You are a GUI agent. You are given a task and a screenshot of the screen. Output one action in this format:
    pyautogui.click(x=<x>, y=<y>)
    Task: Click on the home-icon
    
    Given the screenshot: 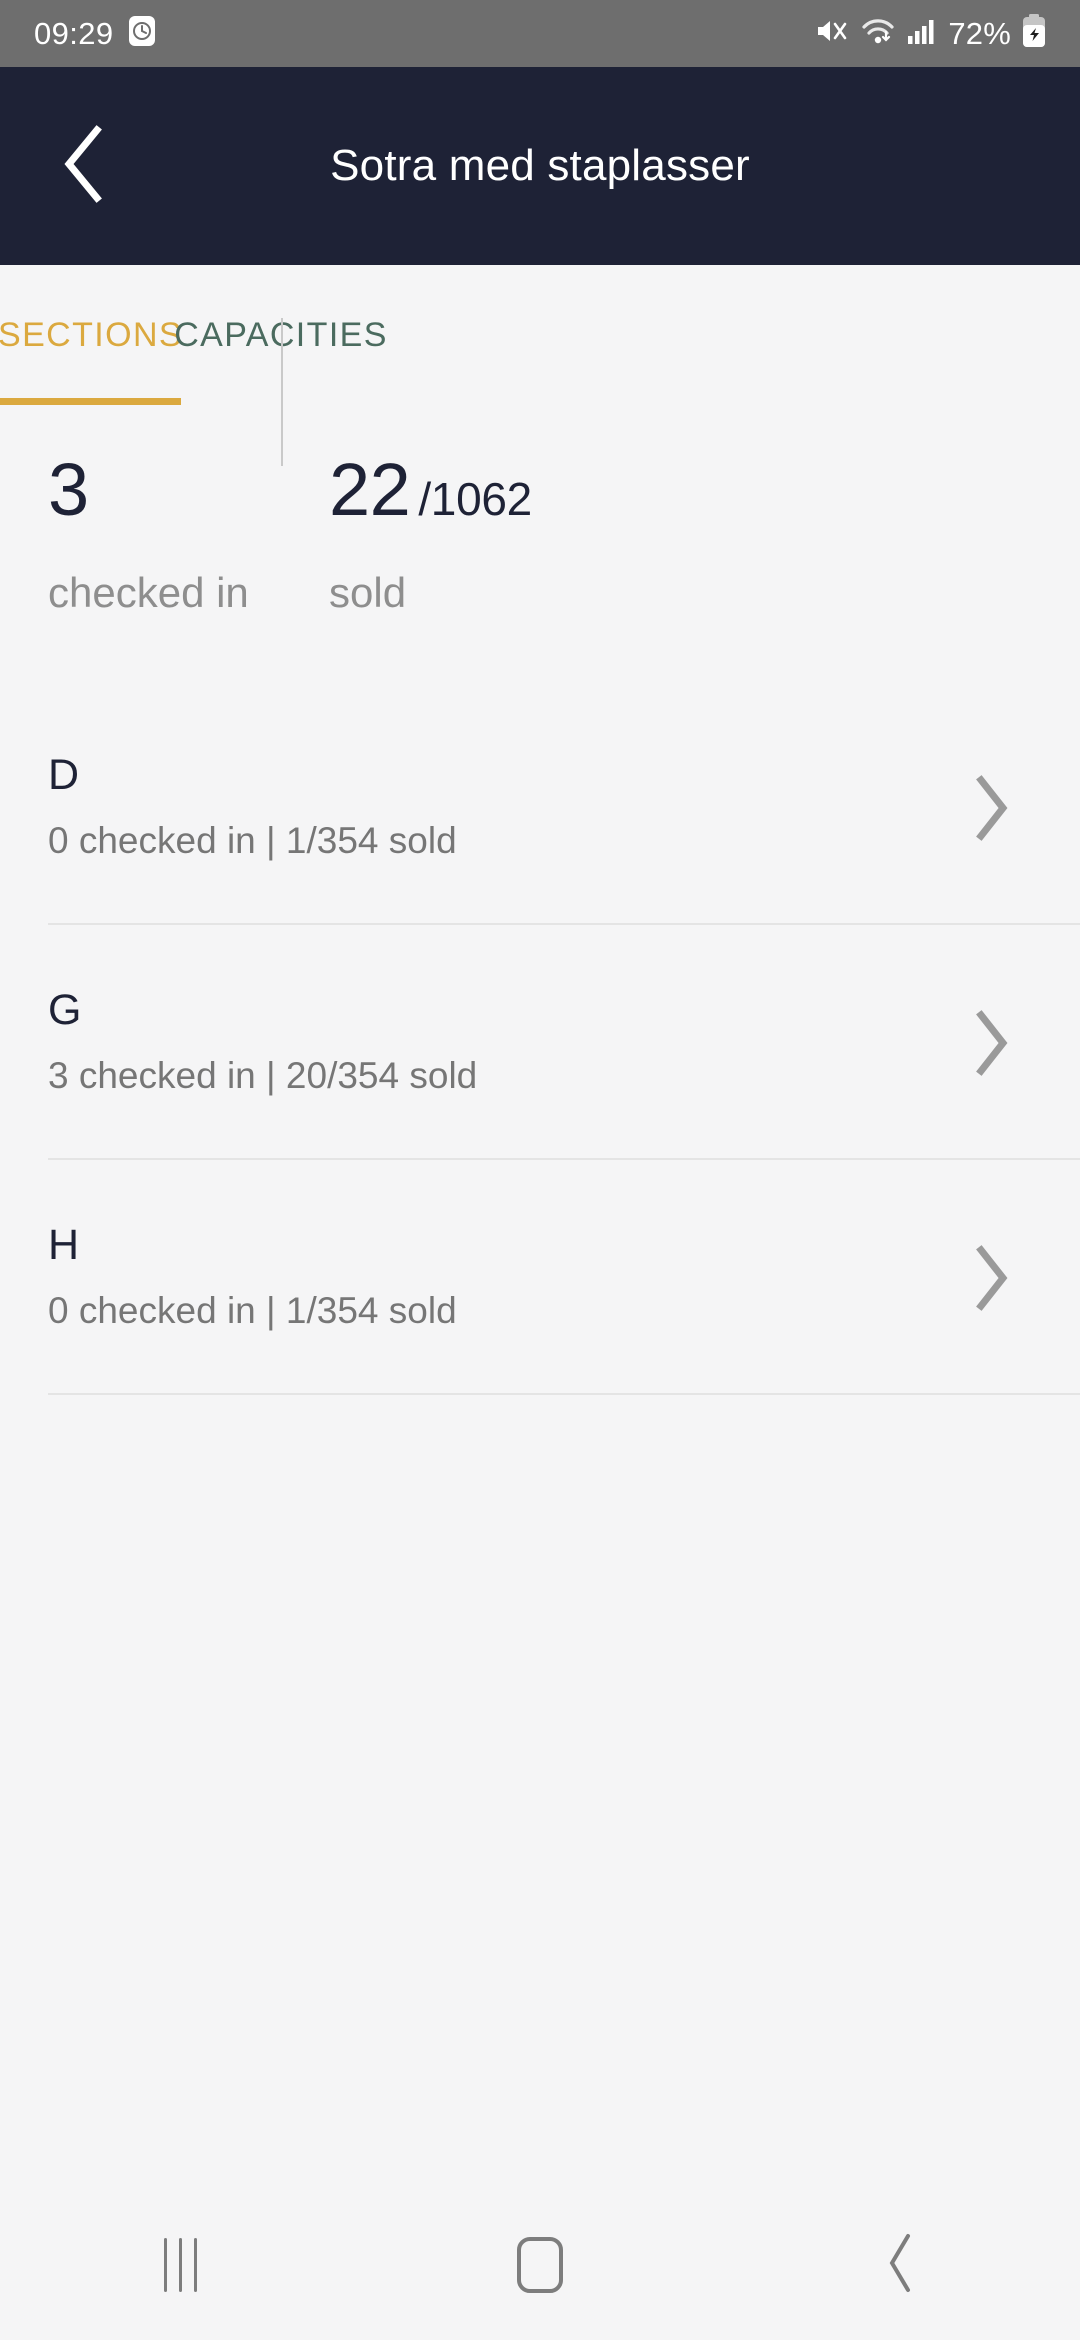 What is the action you would take?
    pyautogui.click(x=540, y=2265)
    